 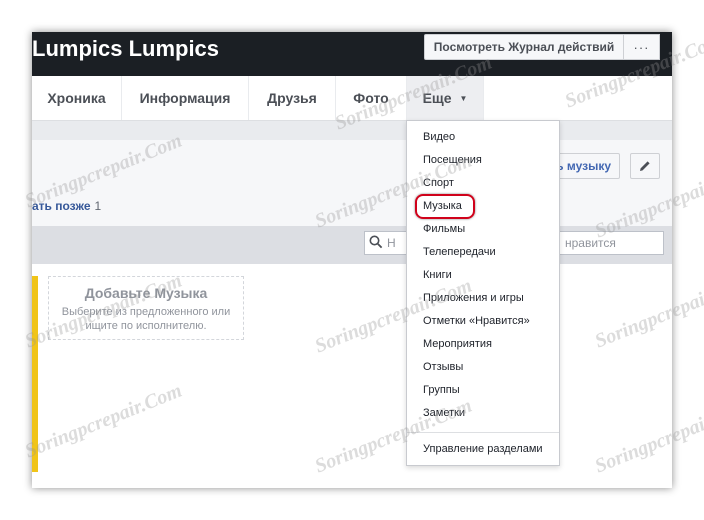 What do you see at coordinates (185, 98) in the screenshot?
I see `tab-about: Информация` at bounding box center [185, 98].